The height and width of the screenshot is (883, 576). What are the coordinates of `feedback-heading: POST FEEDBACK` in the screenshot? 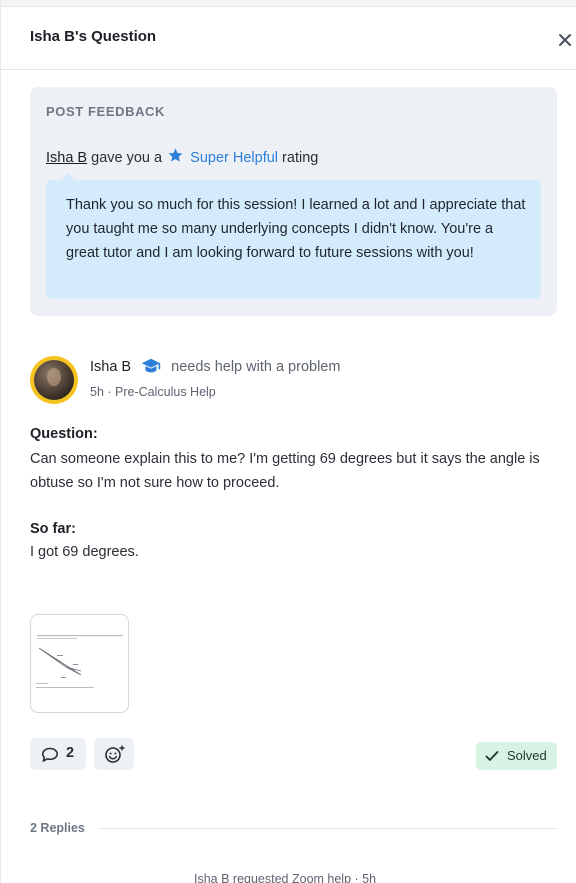 It's located at (106, 111).